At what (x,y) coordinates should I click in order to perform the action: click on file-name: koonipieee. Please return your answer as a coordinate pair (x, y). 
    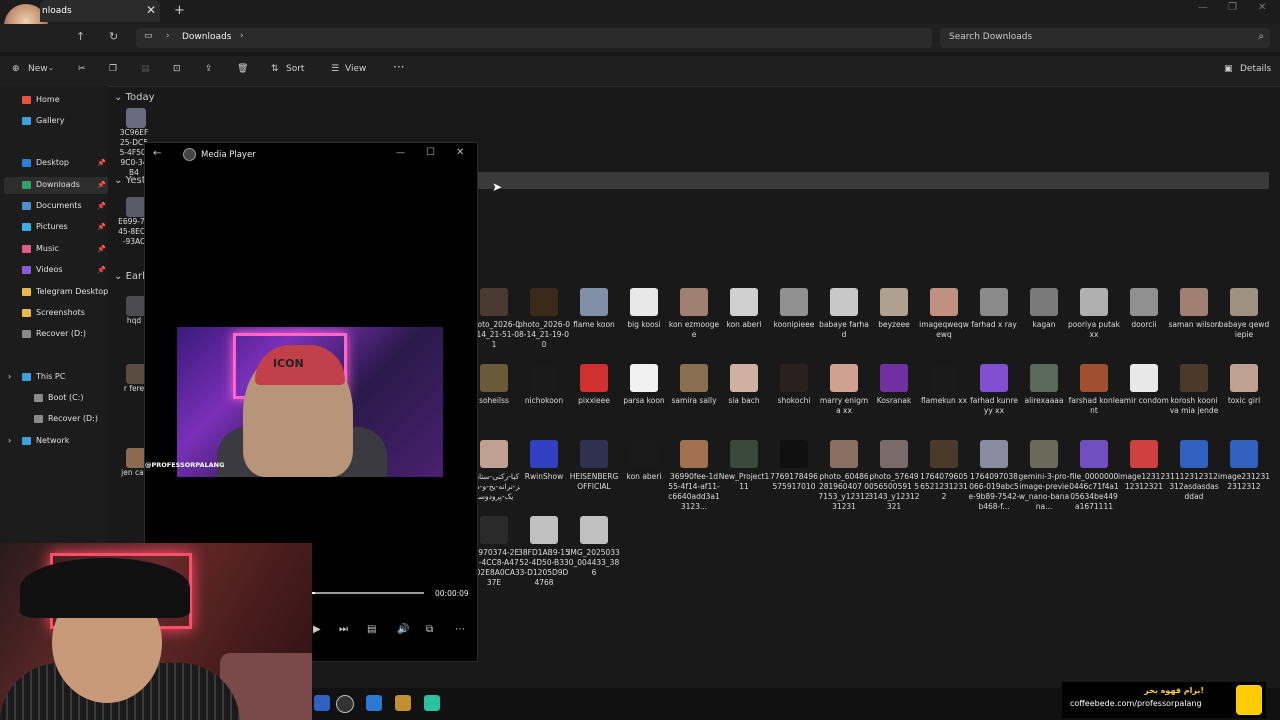
    Looking at the image, I should click on (794, 325).